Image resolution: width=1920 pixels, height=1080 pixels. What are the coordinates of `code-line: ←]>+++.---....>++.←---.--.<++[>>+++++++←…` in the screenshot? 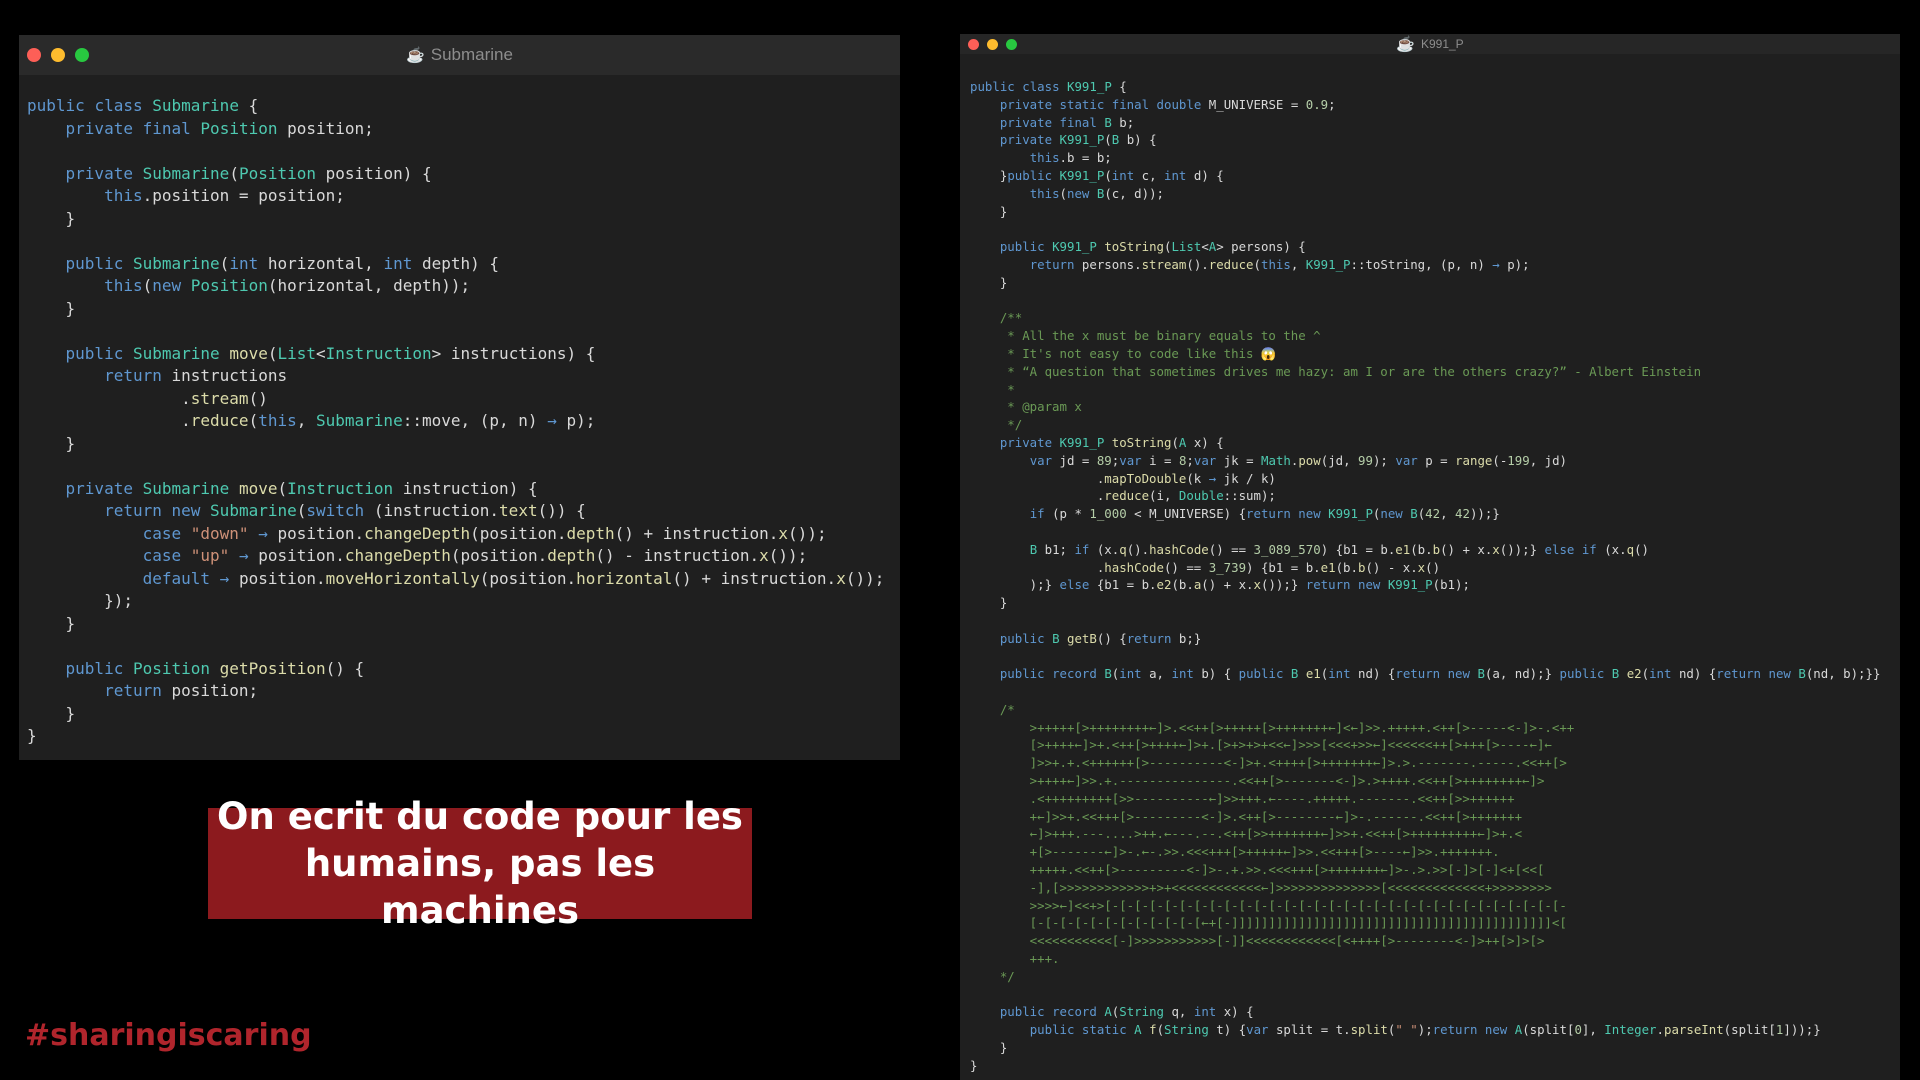 It's located at (1246, 834).